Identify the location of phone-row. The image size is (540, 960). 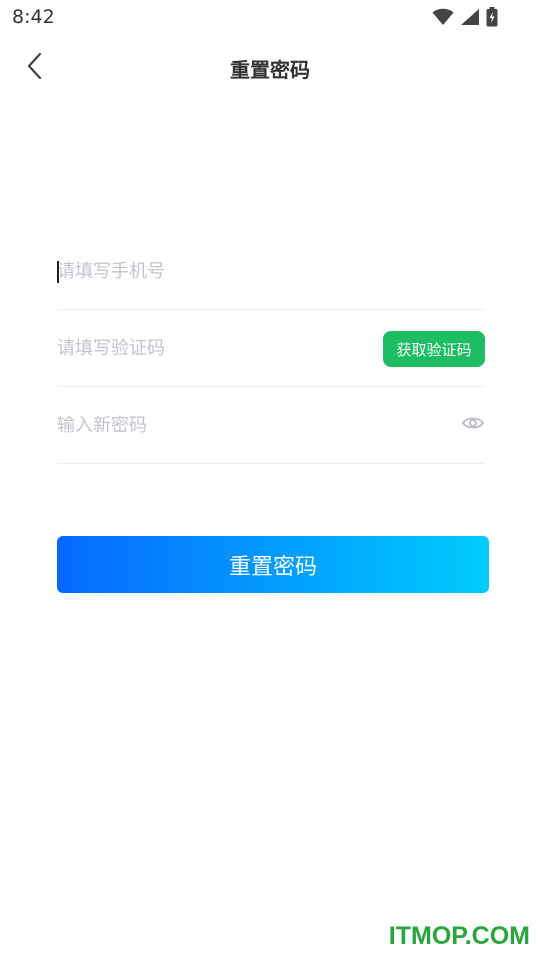
(271, 272).